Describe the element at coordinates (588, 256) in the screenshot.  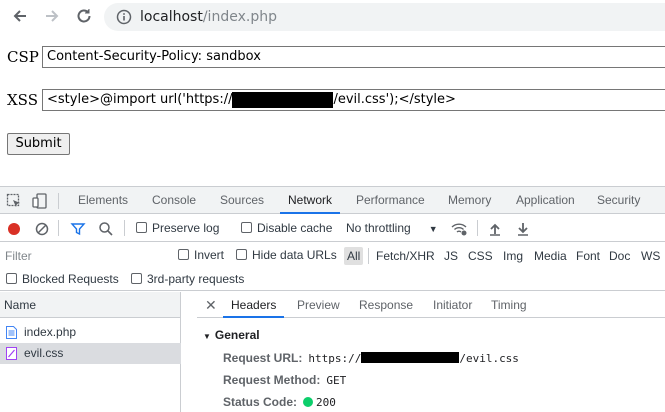
I see `type-filter-font: Font` at that location.